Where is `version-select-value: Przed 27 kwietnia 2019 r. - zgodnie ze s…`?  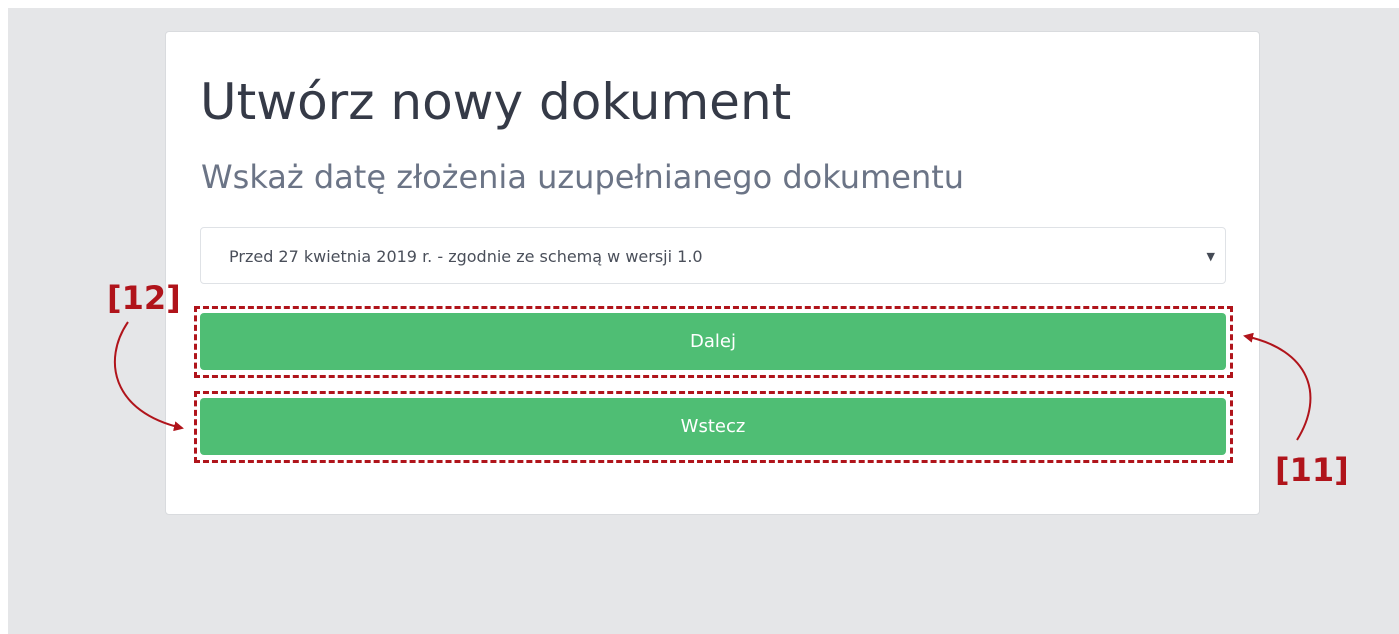 version-select-value: Przed 27 kwietnia 2019 r. - zgodnie ze s… is located at coordinates (466, 256).